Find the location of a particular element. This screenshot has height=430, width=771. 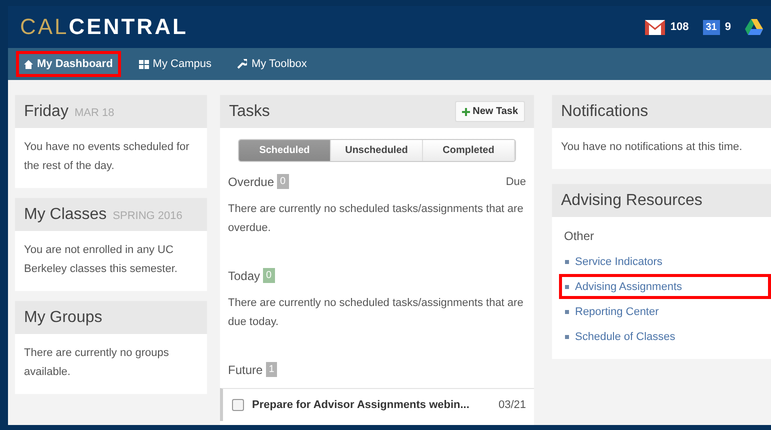

new-task-button: New Task is located at coordinates (489, 111).